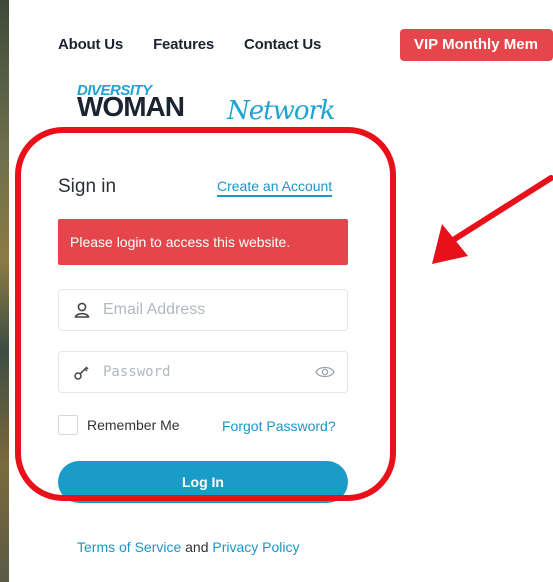  Describe the element at coordinates (279, 426) in the screenshot. I see `forgot-password-link: Forgot Password?` at that location.